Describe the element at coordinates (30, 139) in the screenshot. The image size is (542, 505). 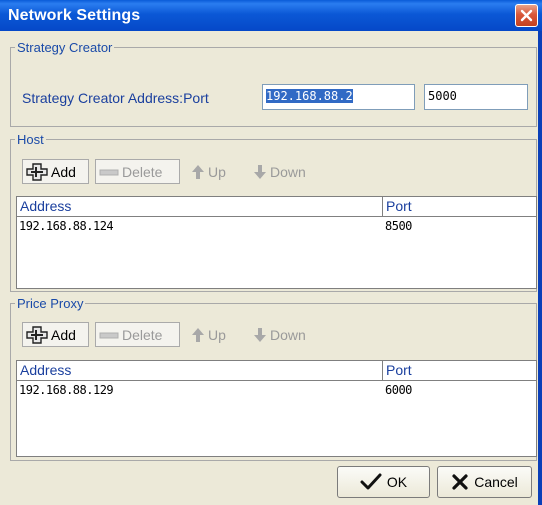
I see `host-legend: Host` at that location.